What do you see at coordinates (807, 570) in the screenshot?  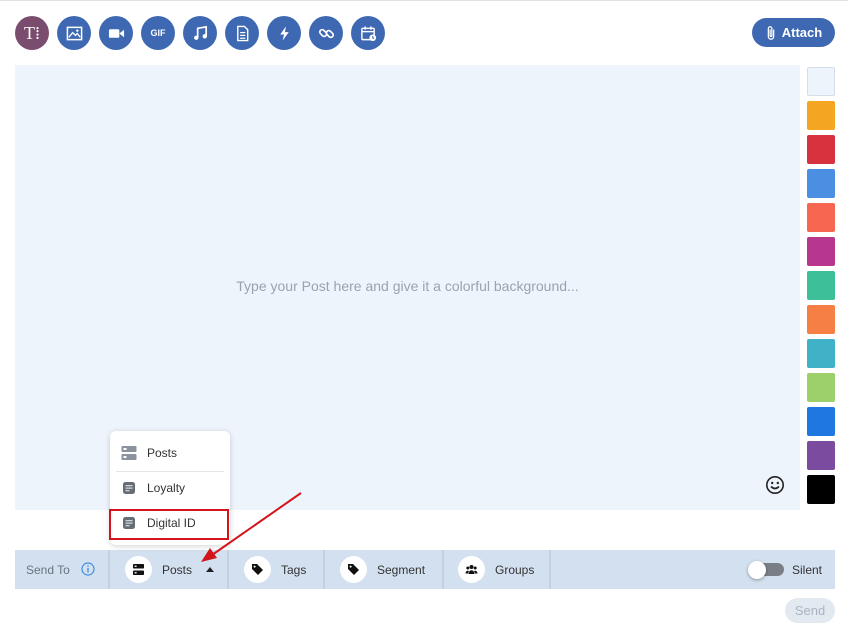 I see `silent-label: Silent` at bounding box center [807, 570].